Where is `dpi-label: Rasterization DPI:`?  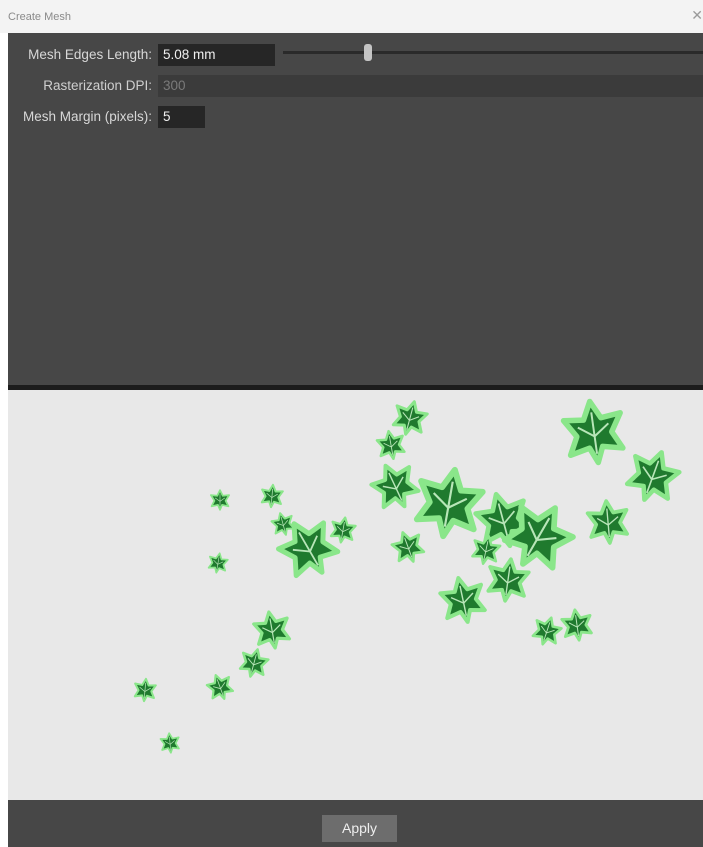 dpi-label: Rasterization DPI: is located at coordinates (97, 85).